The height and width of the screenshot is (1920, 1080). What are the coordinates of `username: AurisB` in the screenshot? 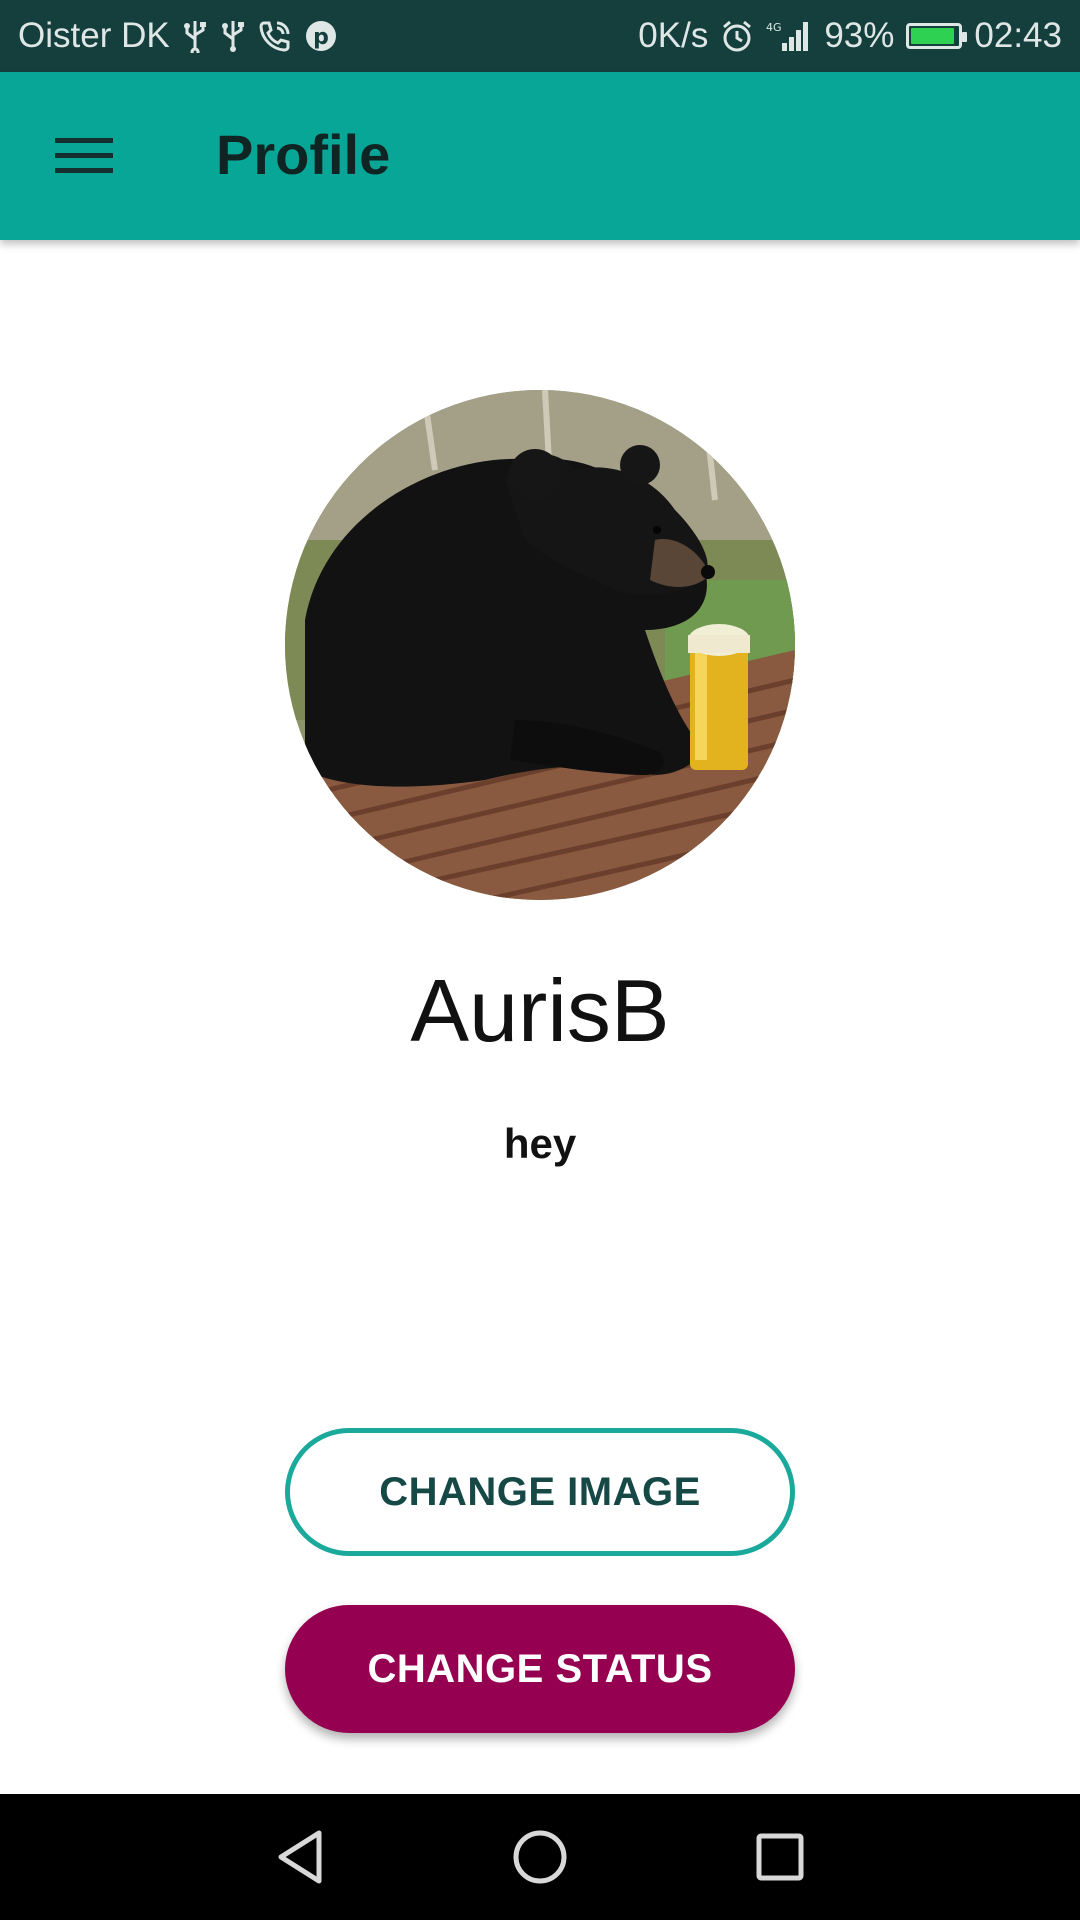 It's located at (540, 1010).